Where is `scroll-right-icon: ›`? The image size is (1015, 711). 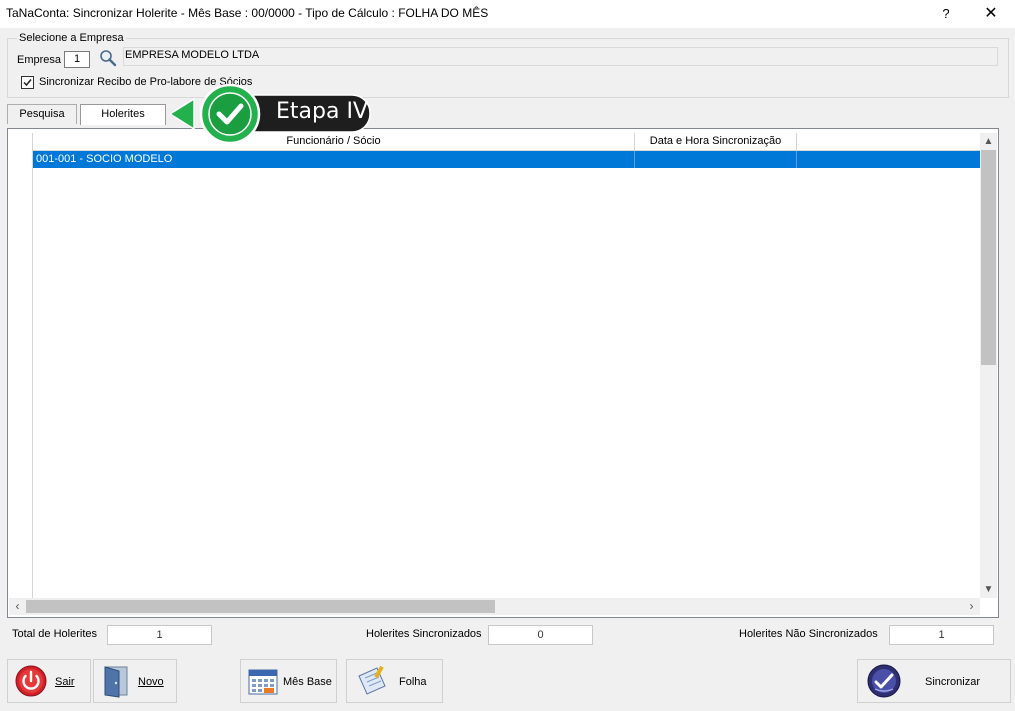 scroll-right-icon: › is located at coordinates (971, 606).